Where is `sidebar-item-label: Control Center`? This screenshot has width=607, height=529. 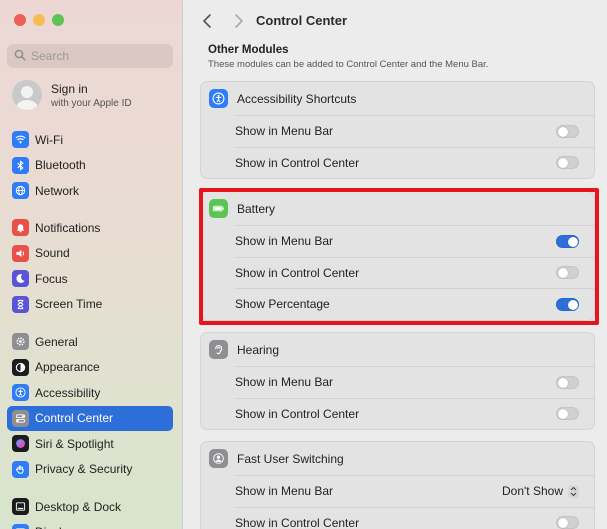
sidebar-item-label: Control Center is located at coordinates (74, 418).